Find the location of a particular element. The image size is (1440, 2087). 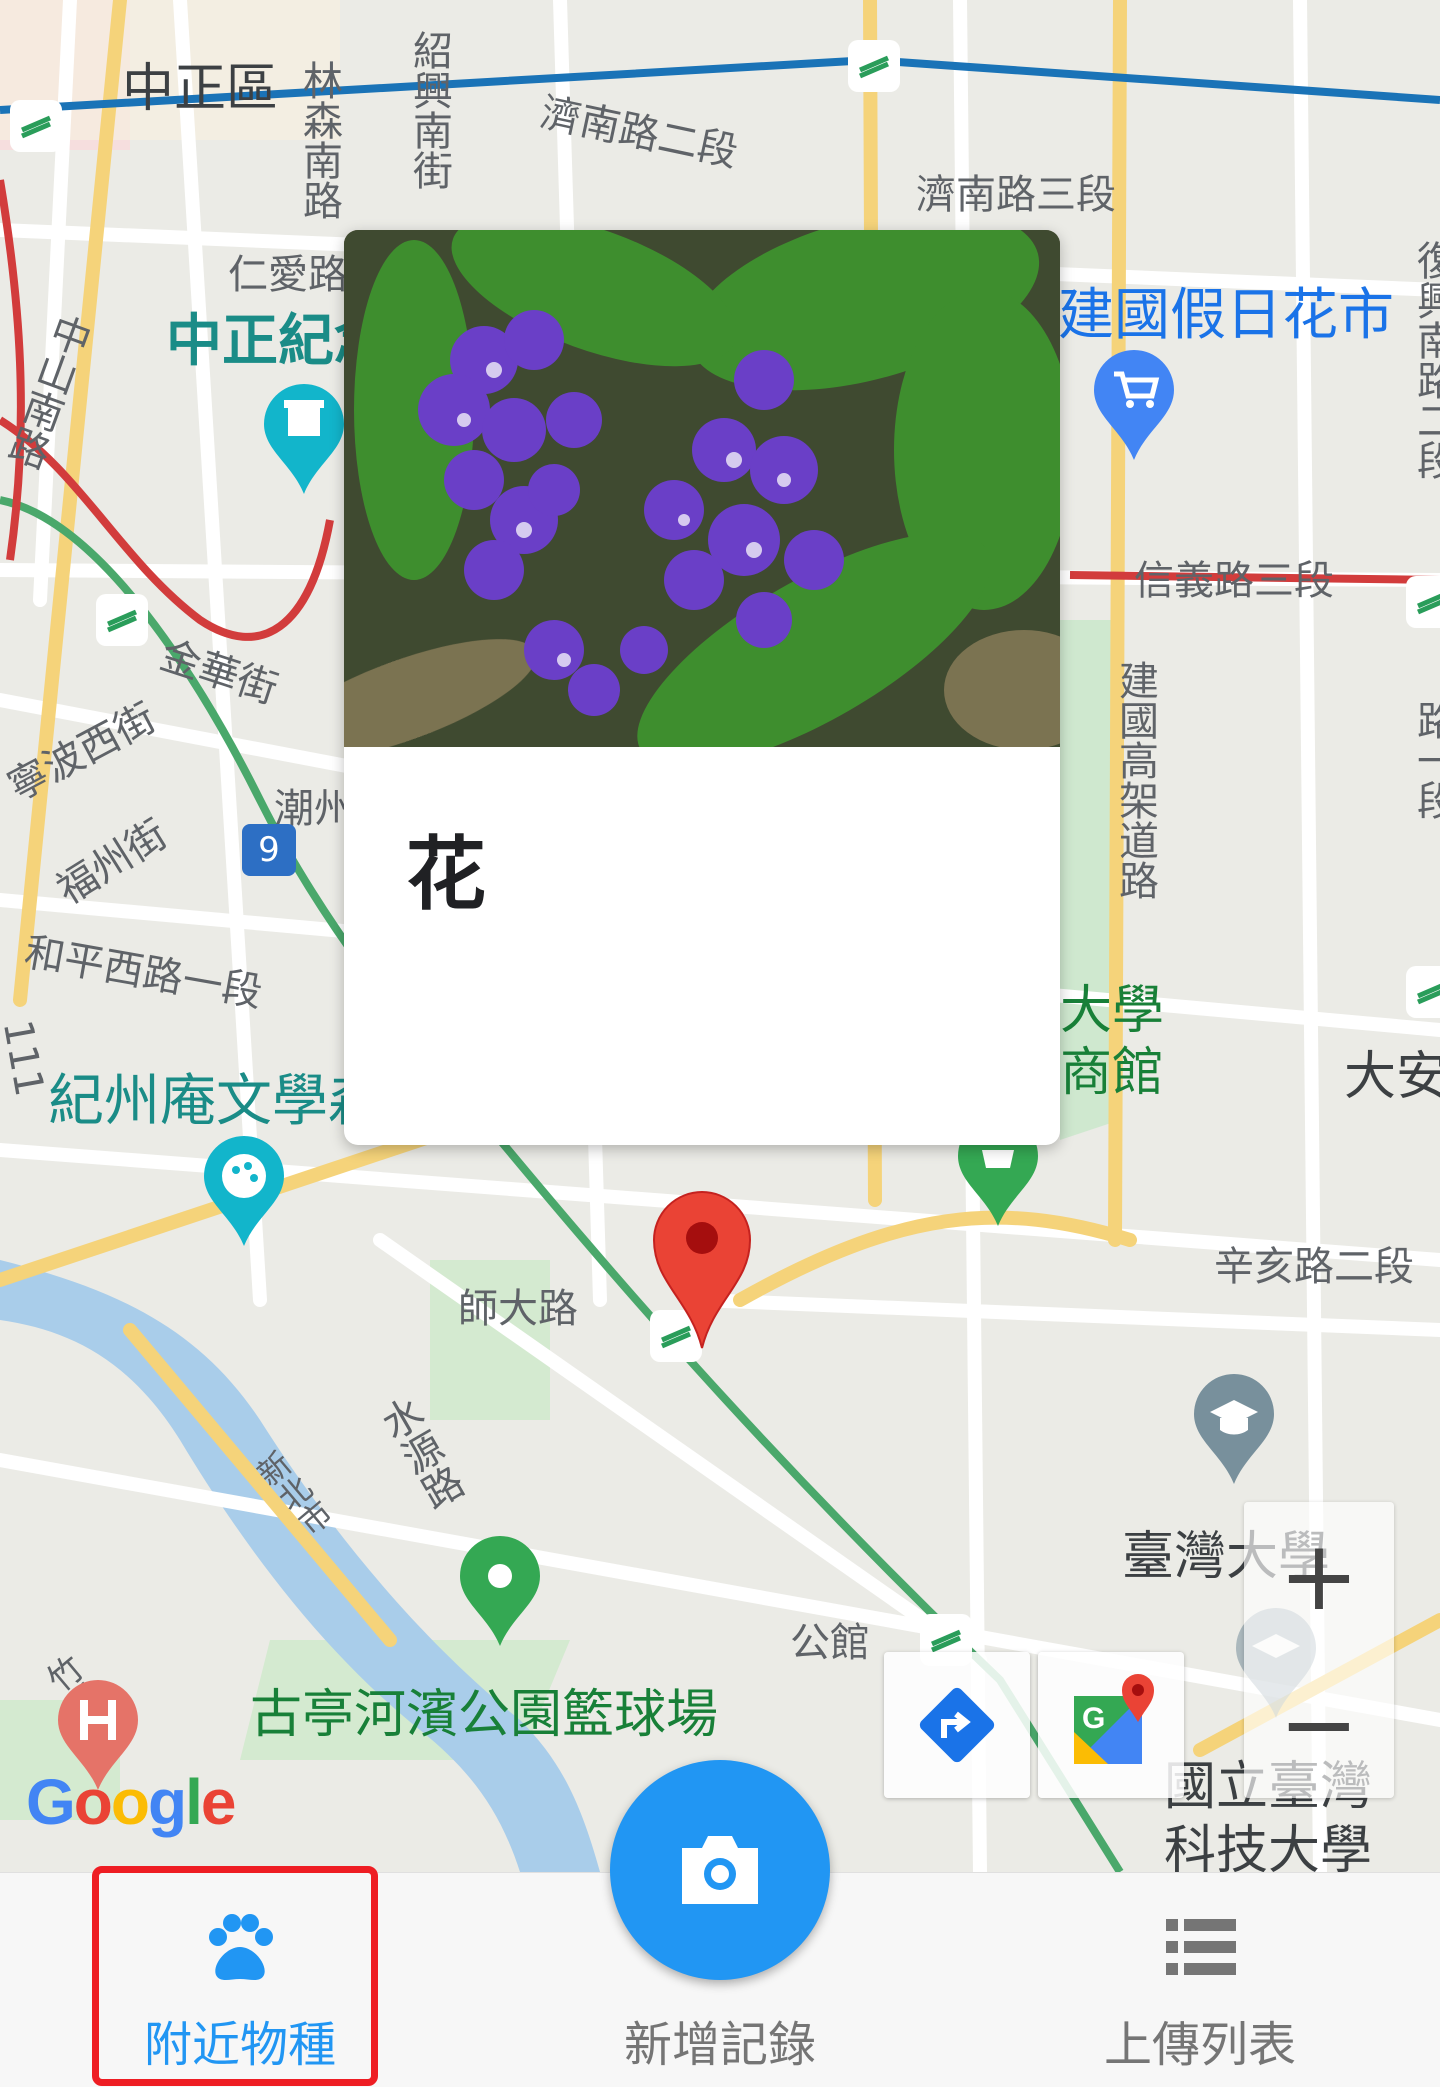

directions-button is located at coordinates (957, 1725).